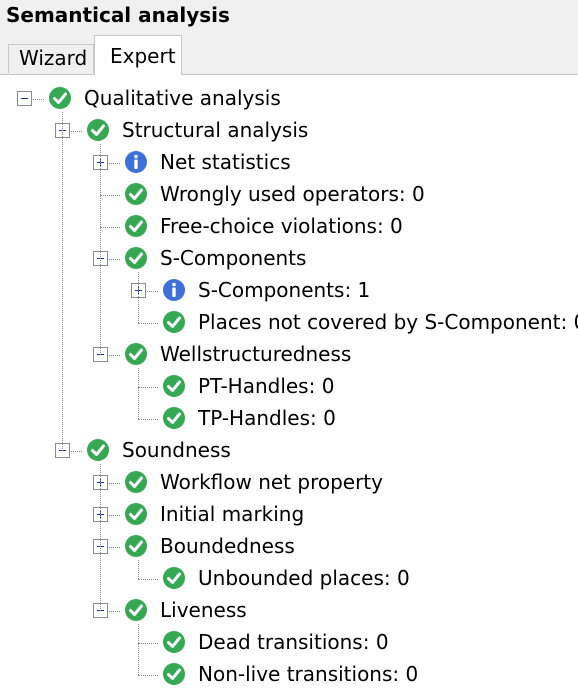 The width and height of the screenshot is (578, 698). What do you see at coordinates (358, 419) in the screenshot?
I see `tree-node-tp-handles-0: TP-Handles: 0` at bounding box center [358, 419].